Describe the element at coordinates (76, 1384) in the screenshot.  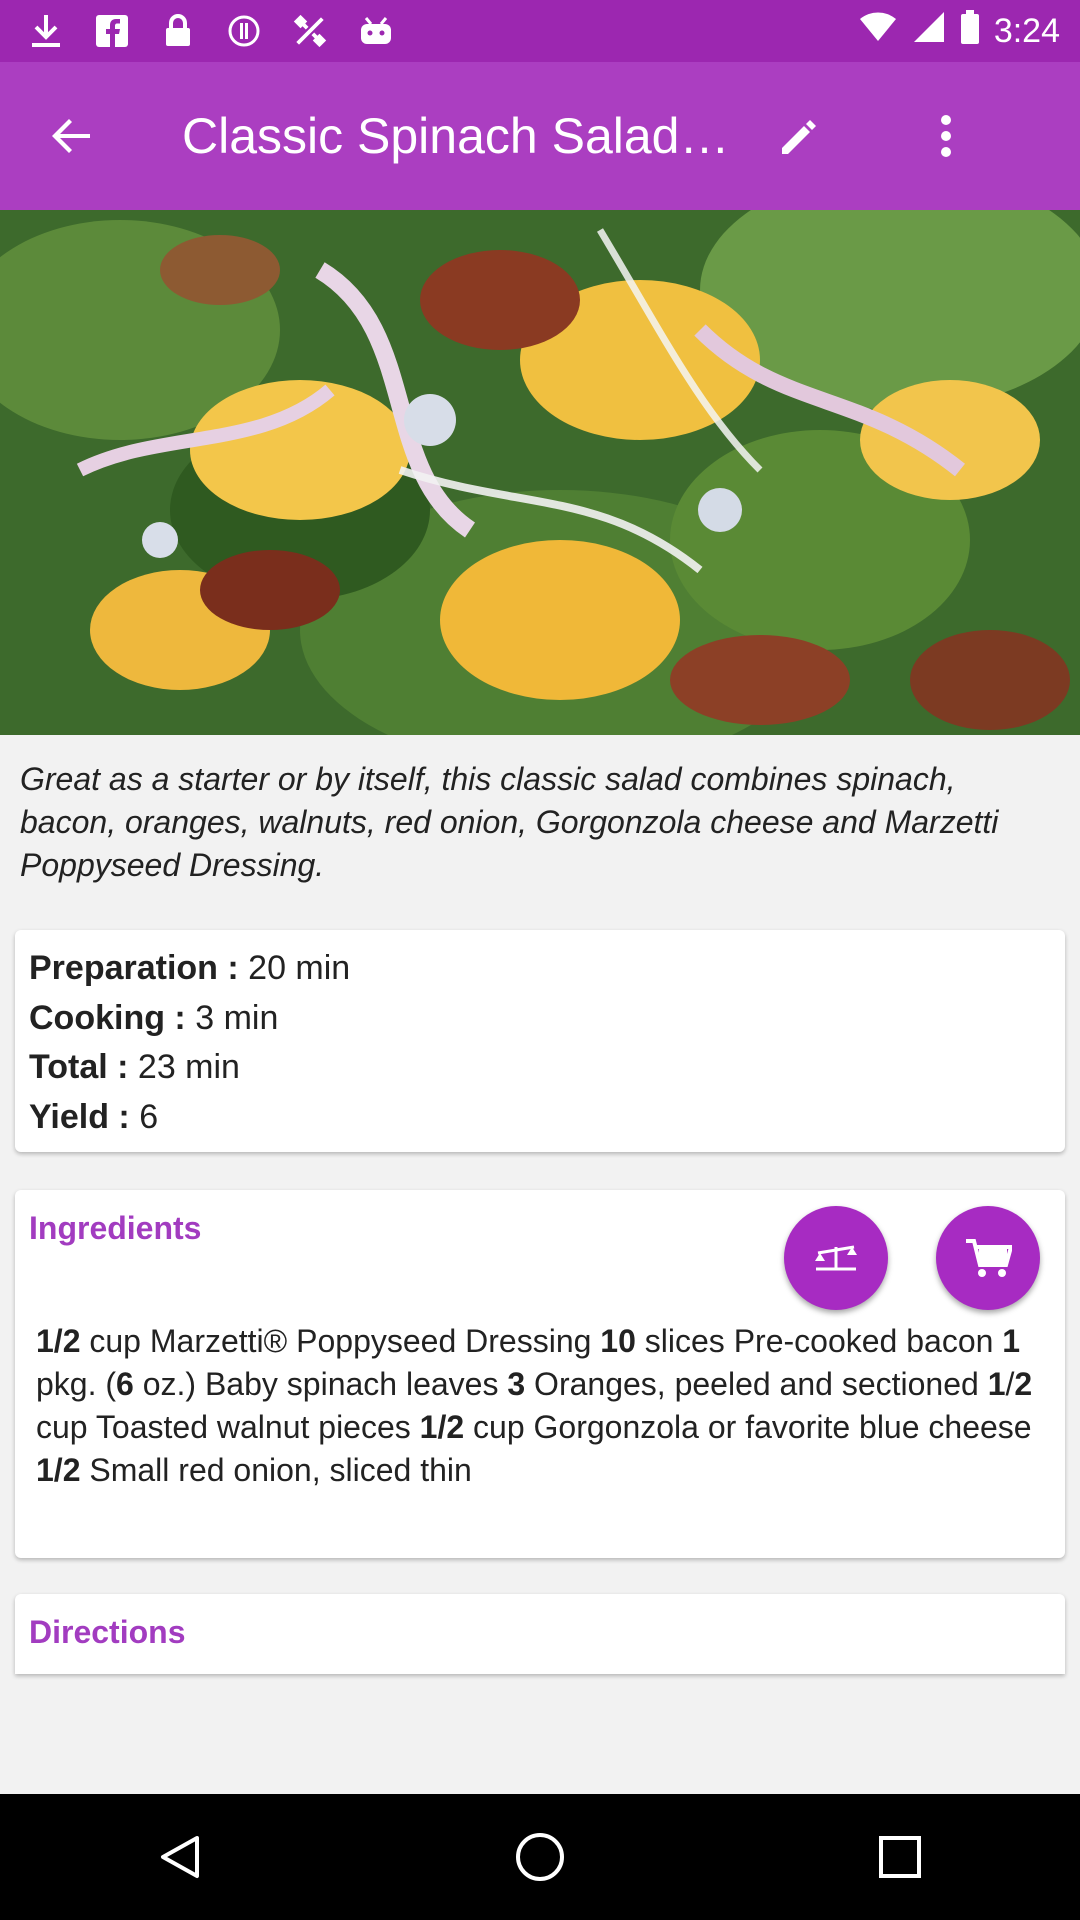
I see `ingredient-text: pkg. (` at that location.